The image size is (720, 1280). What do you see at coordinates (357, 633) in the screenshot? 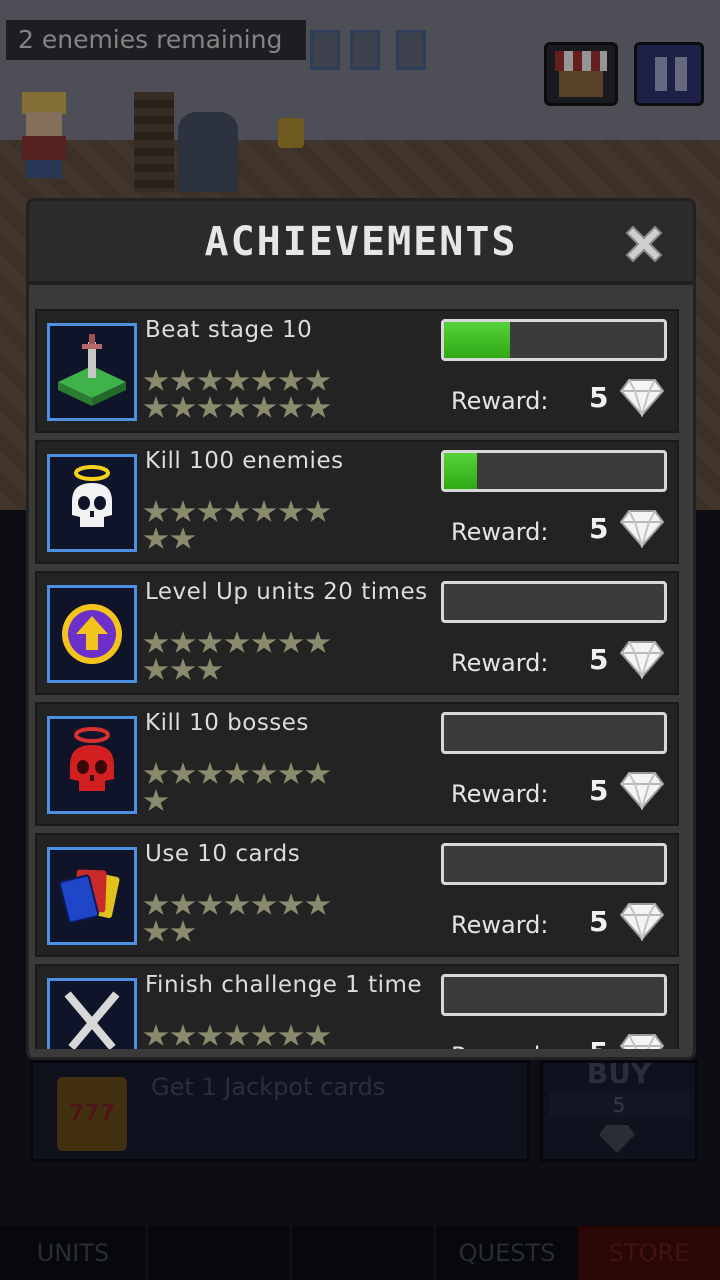
I see `achievement-row: Level Up units 20 times Reward: 5` at bounding box center [357, 633].